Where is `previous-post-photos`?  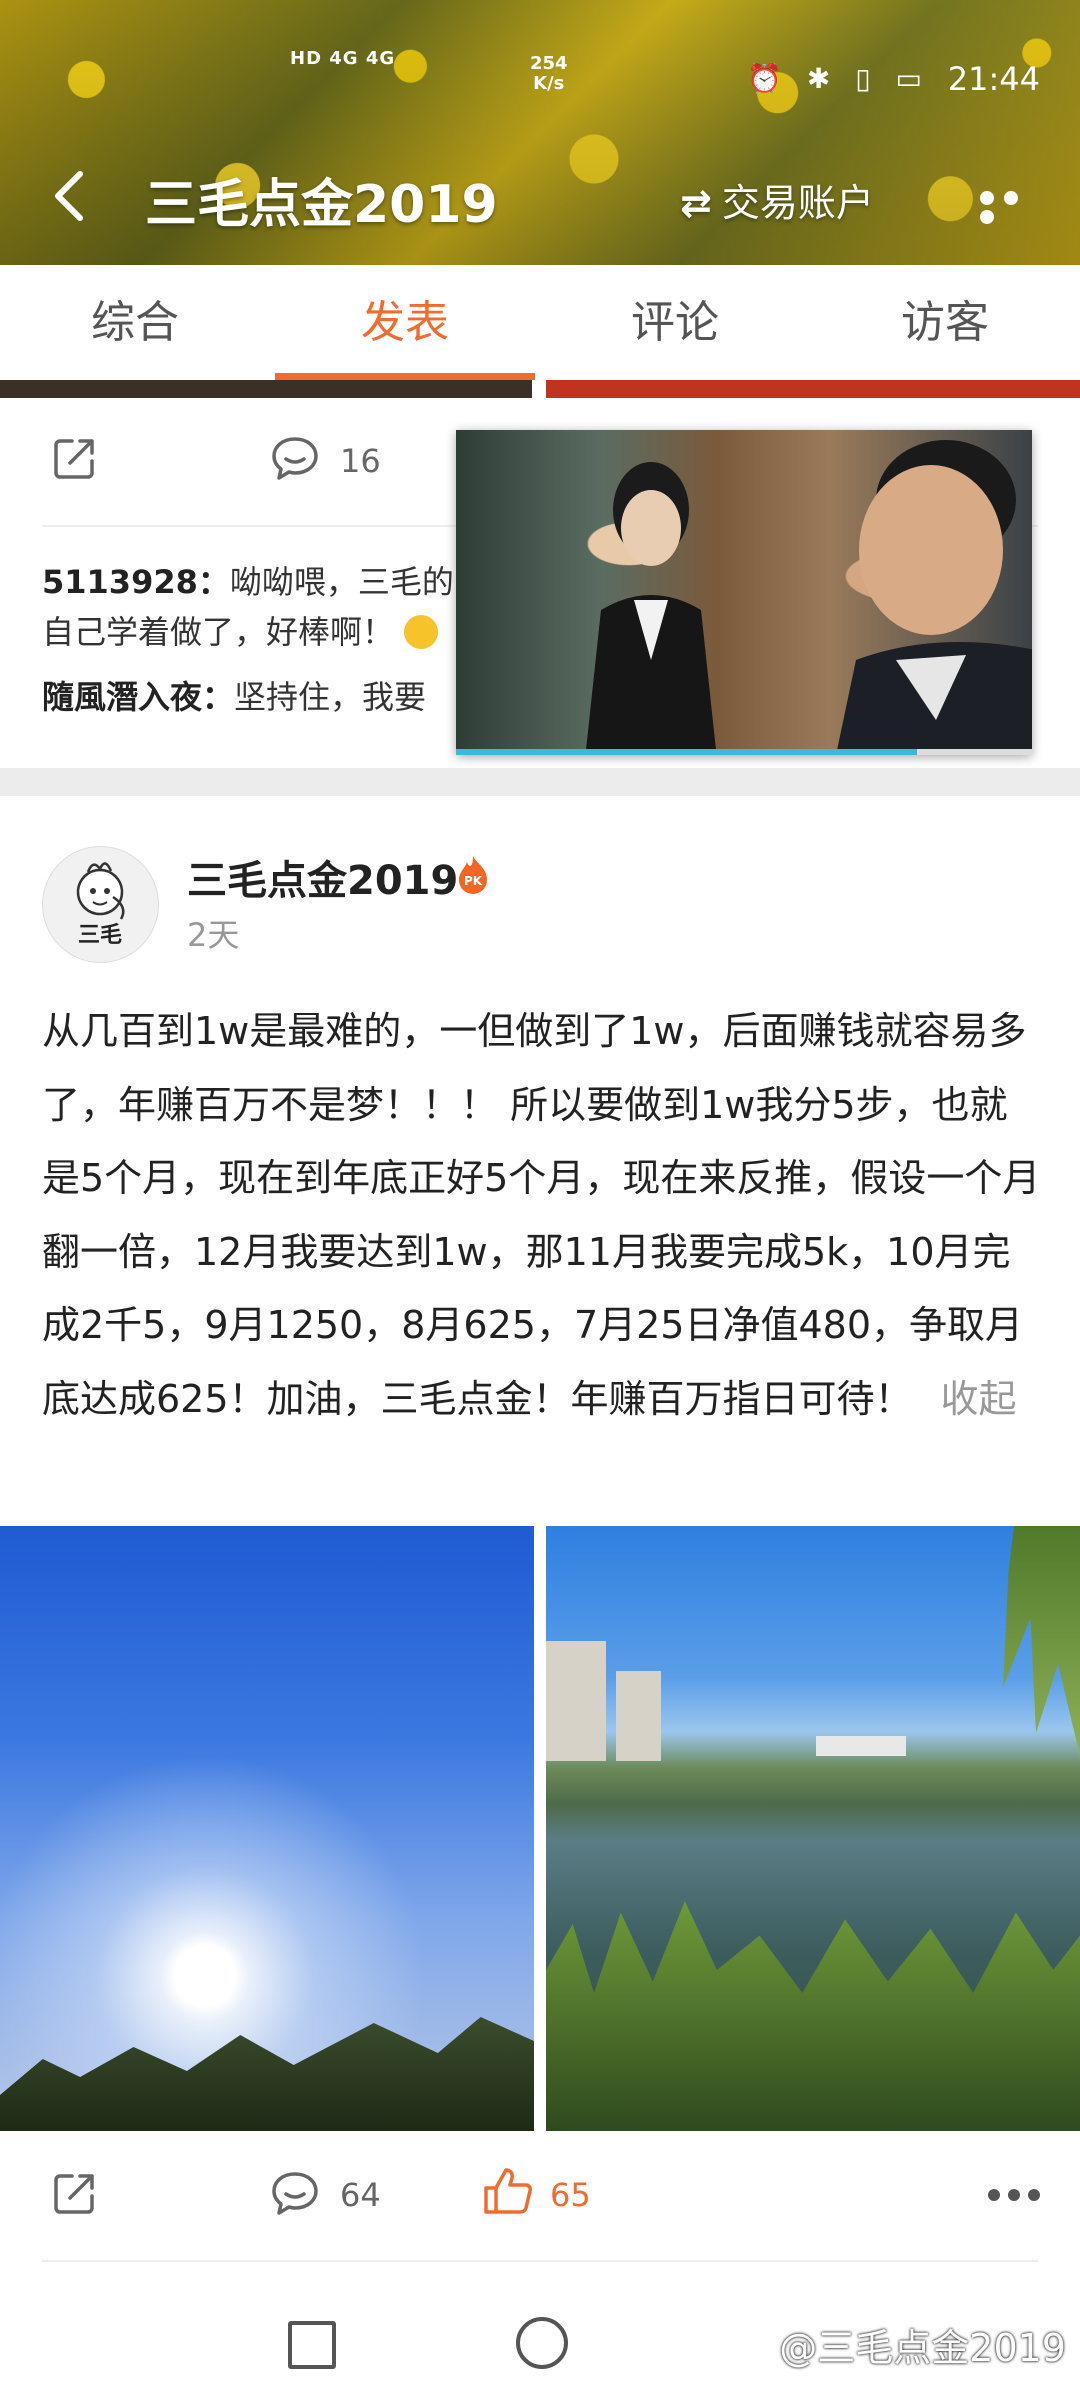 previous-post-photos is located at coordinates (540, 389).